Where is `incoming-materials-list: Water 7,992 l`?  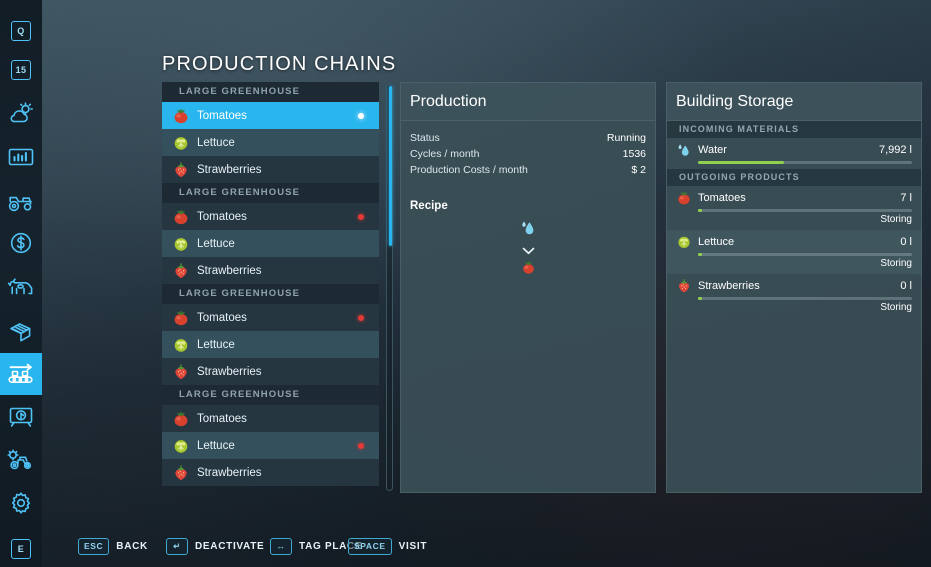
incoming-materials-list: Water 7,992 l is located at coordinates (794, 153).